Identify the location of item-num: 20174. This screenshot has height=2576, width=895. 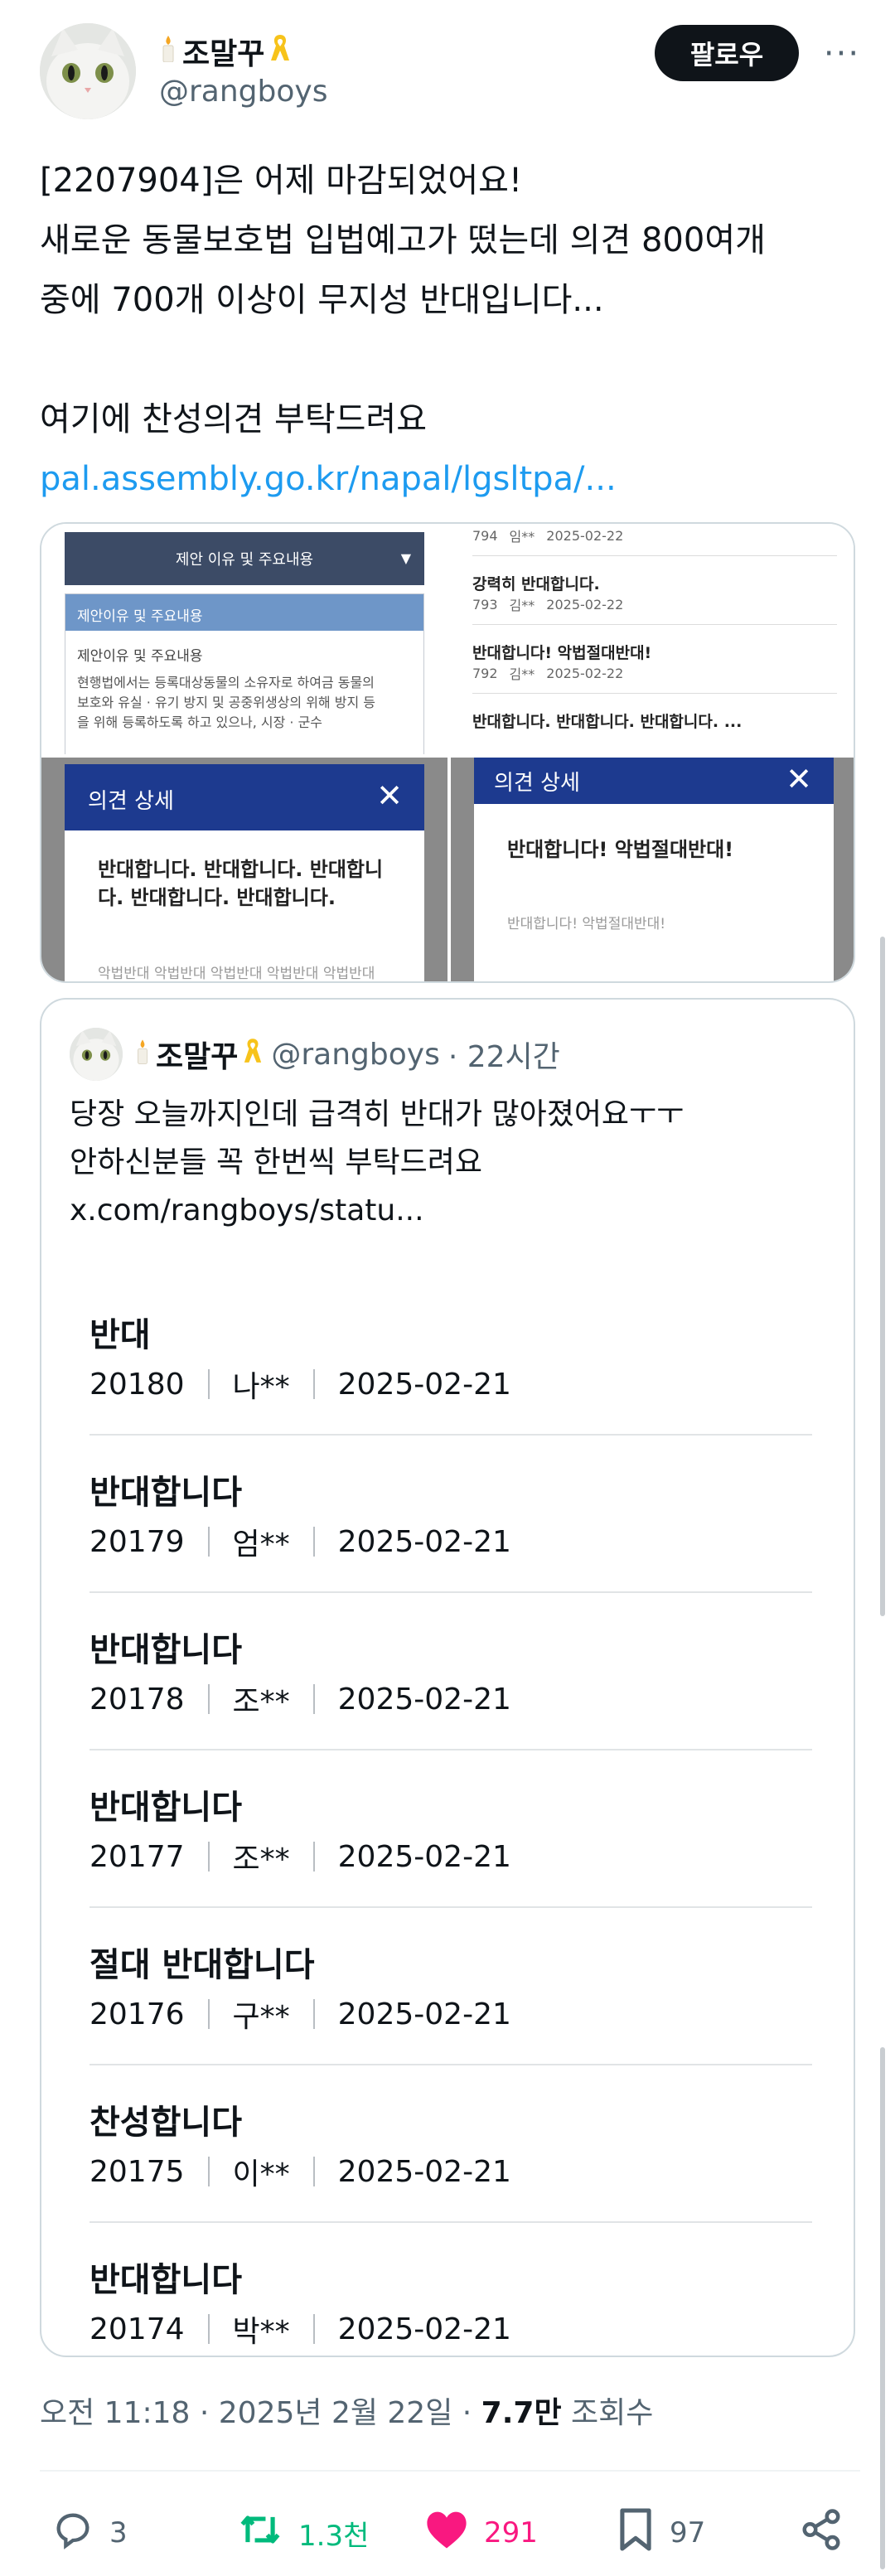
(137, 2329).